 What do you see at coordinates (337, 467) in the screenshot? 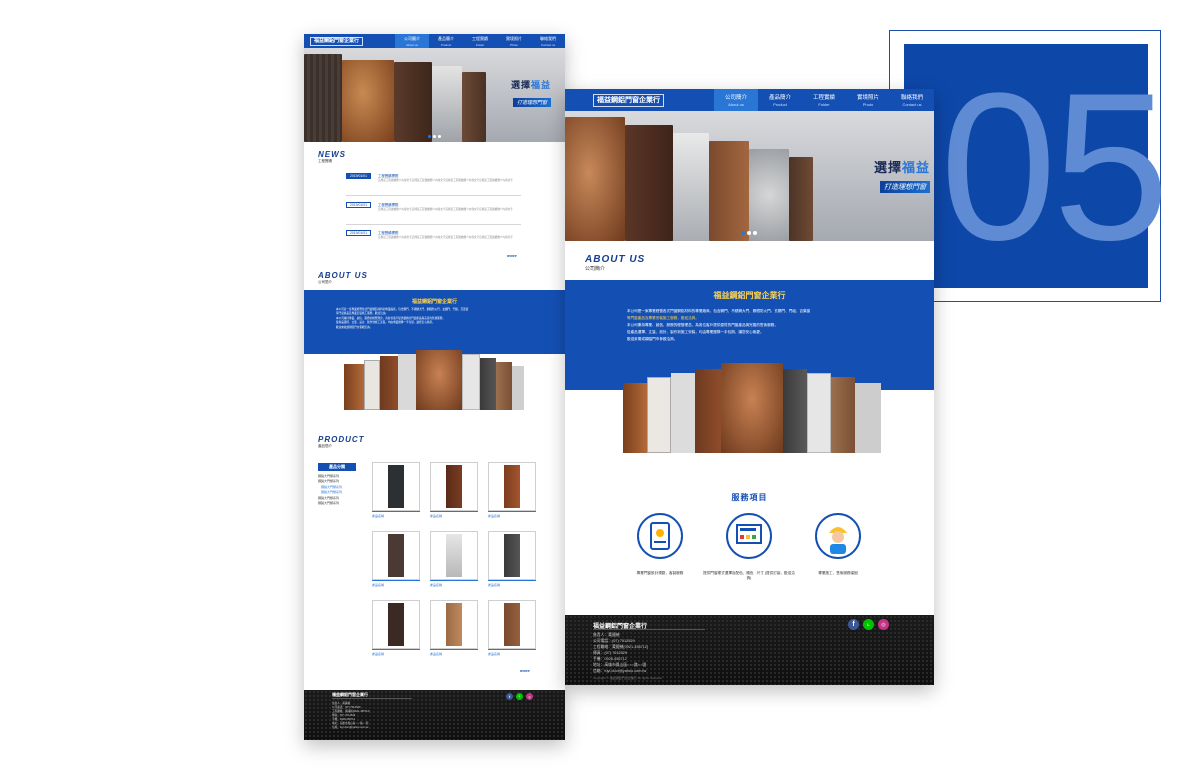
I see `category-heading: 產品分類` at bounding box center [337, 467].